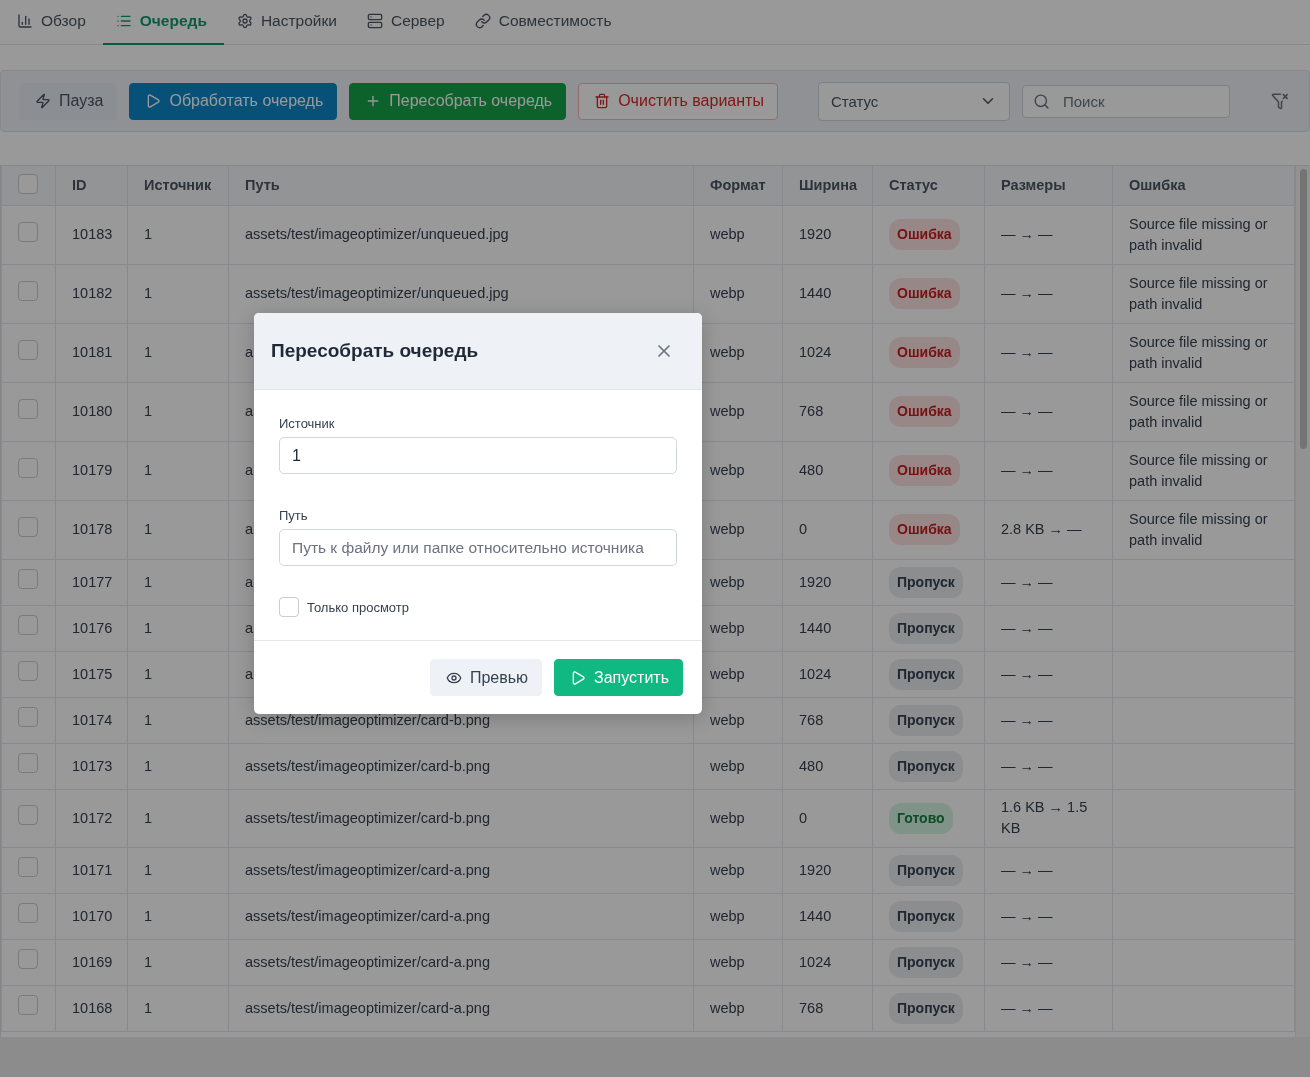 Image resolution: width=1310 pixels, height=1077 pixels. What do you see at coordinates (178, 185) in the screenshot?
I see `column-header: Источник` at bounding box center [178, 185].